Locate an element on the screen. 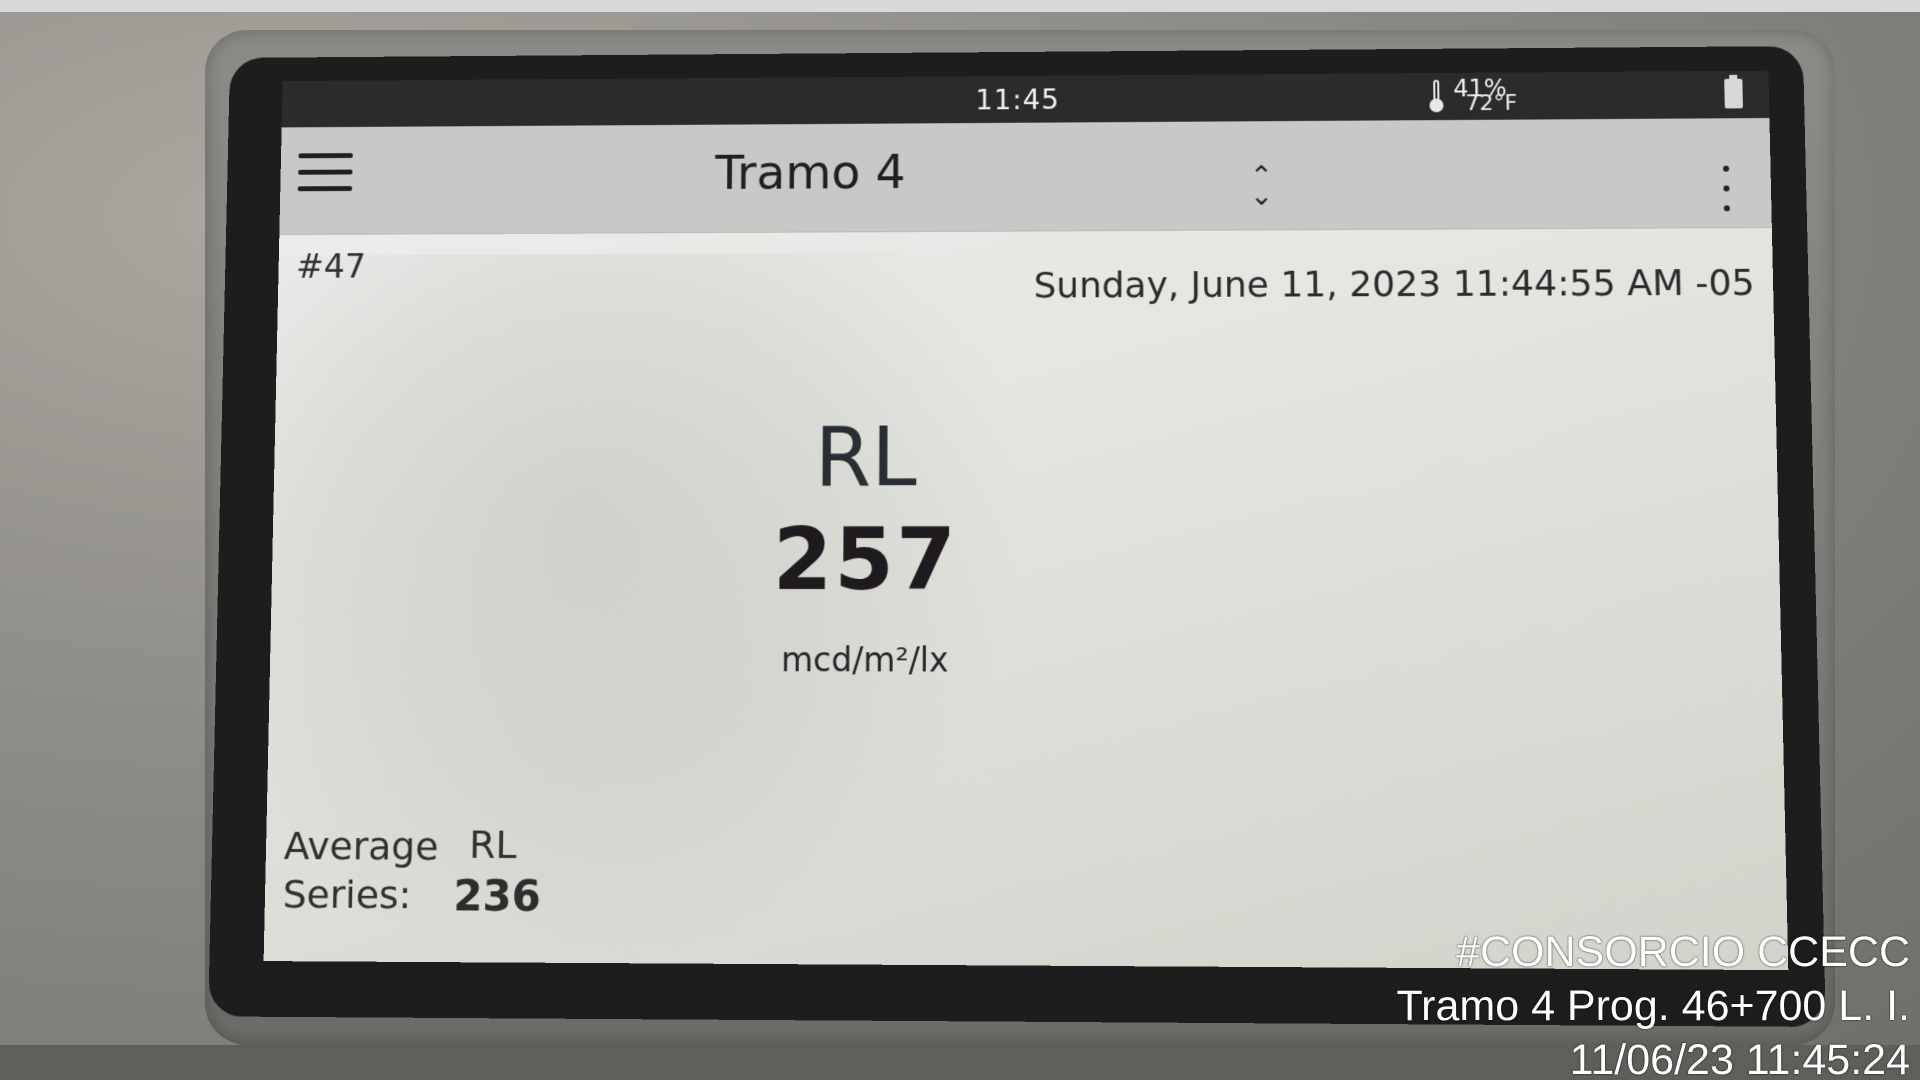 This screenshot has height=1080, width=1920. sort-button: ⌃ ⌄ is located at coordinates (1261, 186).